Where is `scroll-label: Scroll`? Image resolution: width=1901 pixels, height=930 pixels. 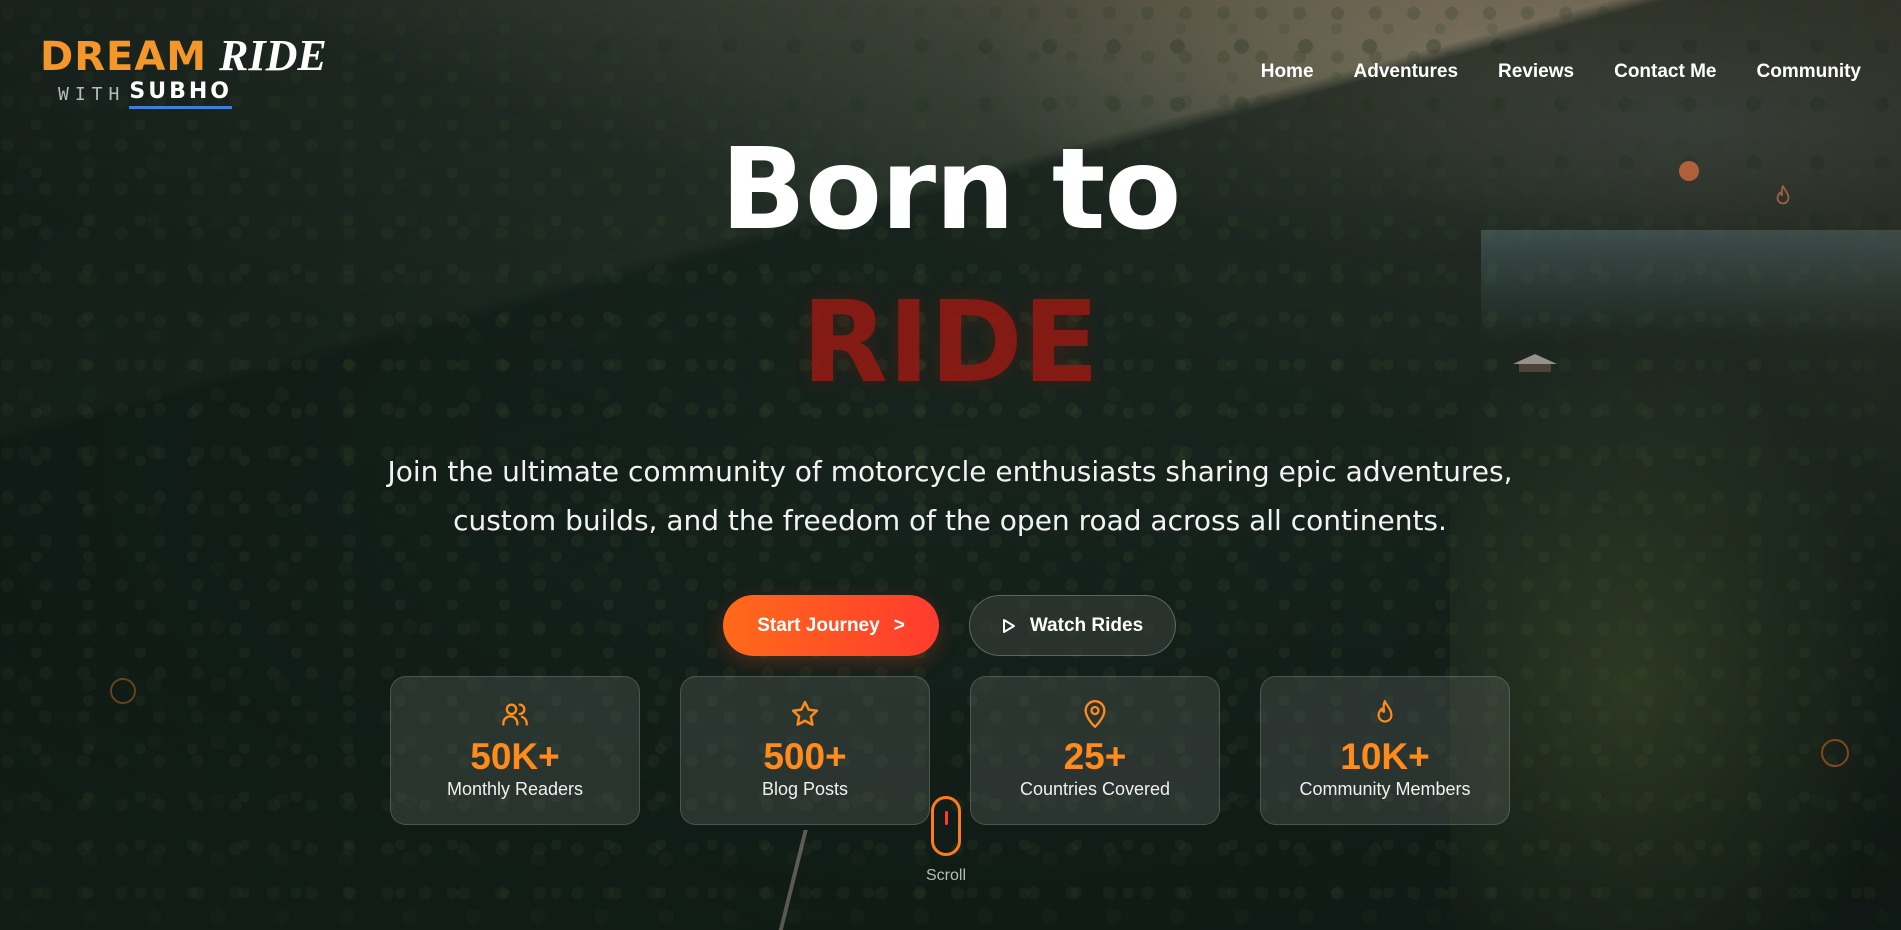
scroll-label: Scroll is located at coordinates (945, 875).